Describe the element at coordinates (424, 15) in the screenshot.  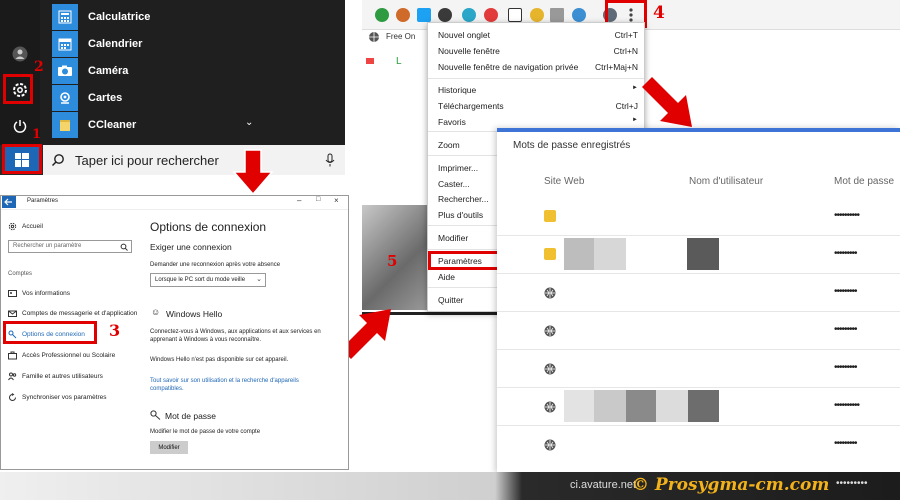
I see `twitter-icon` at that location.